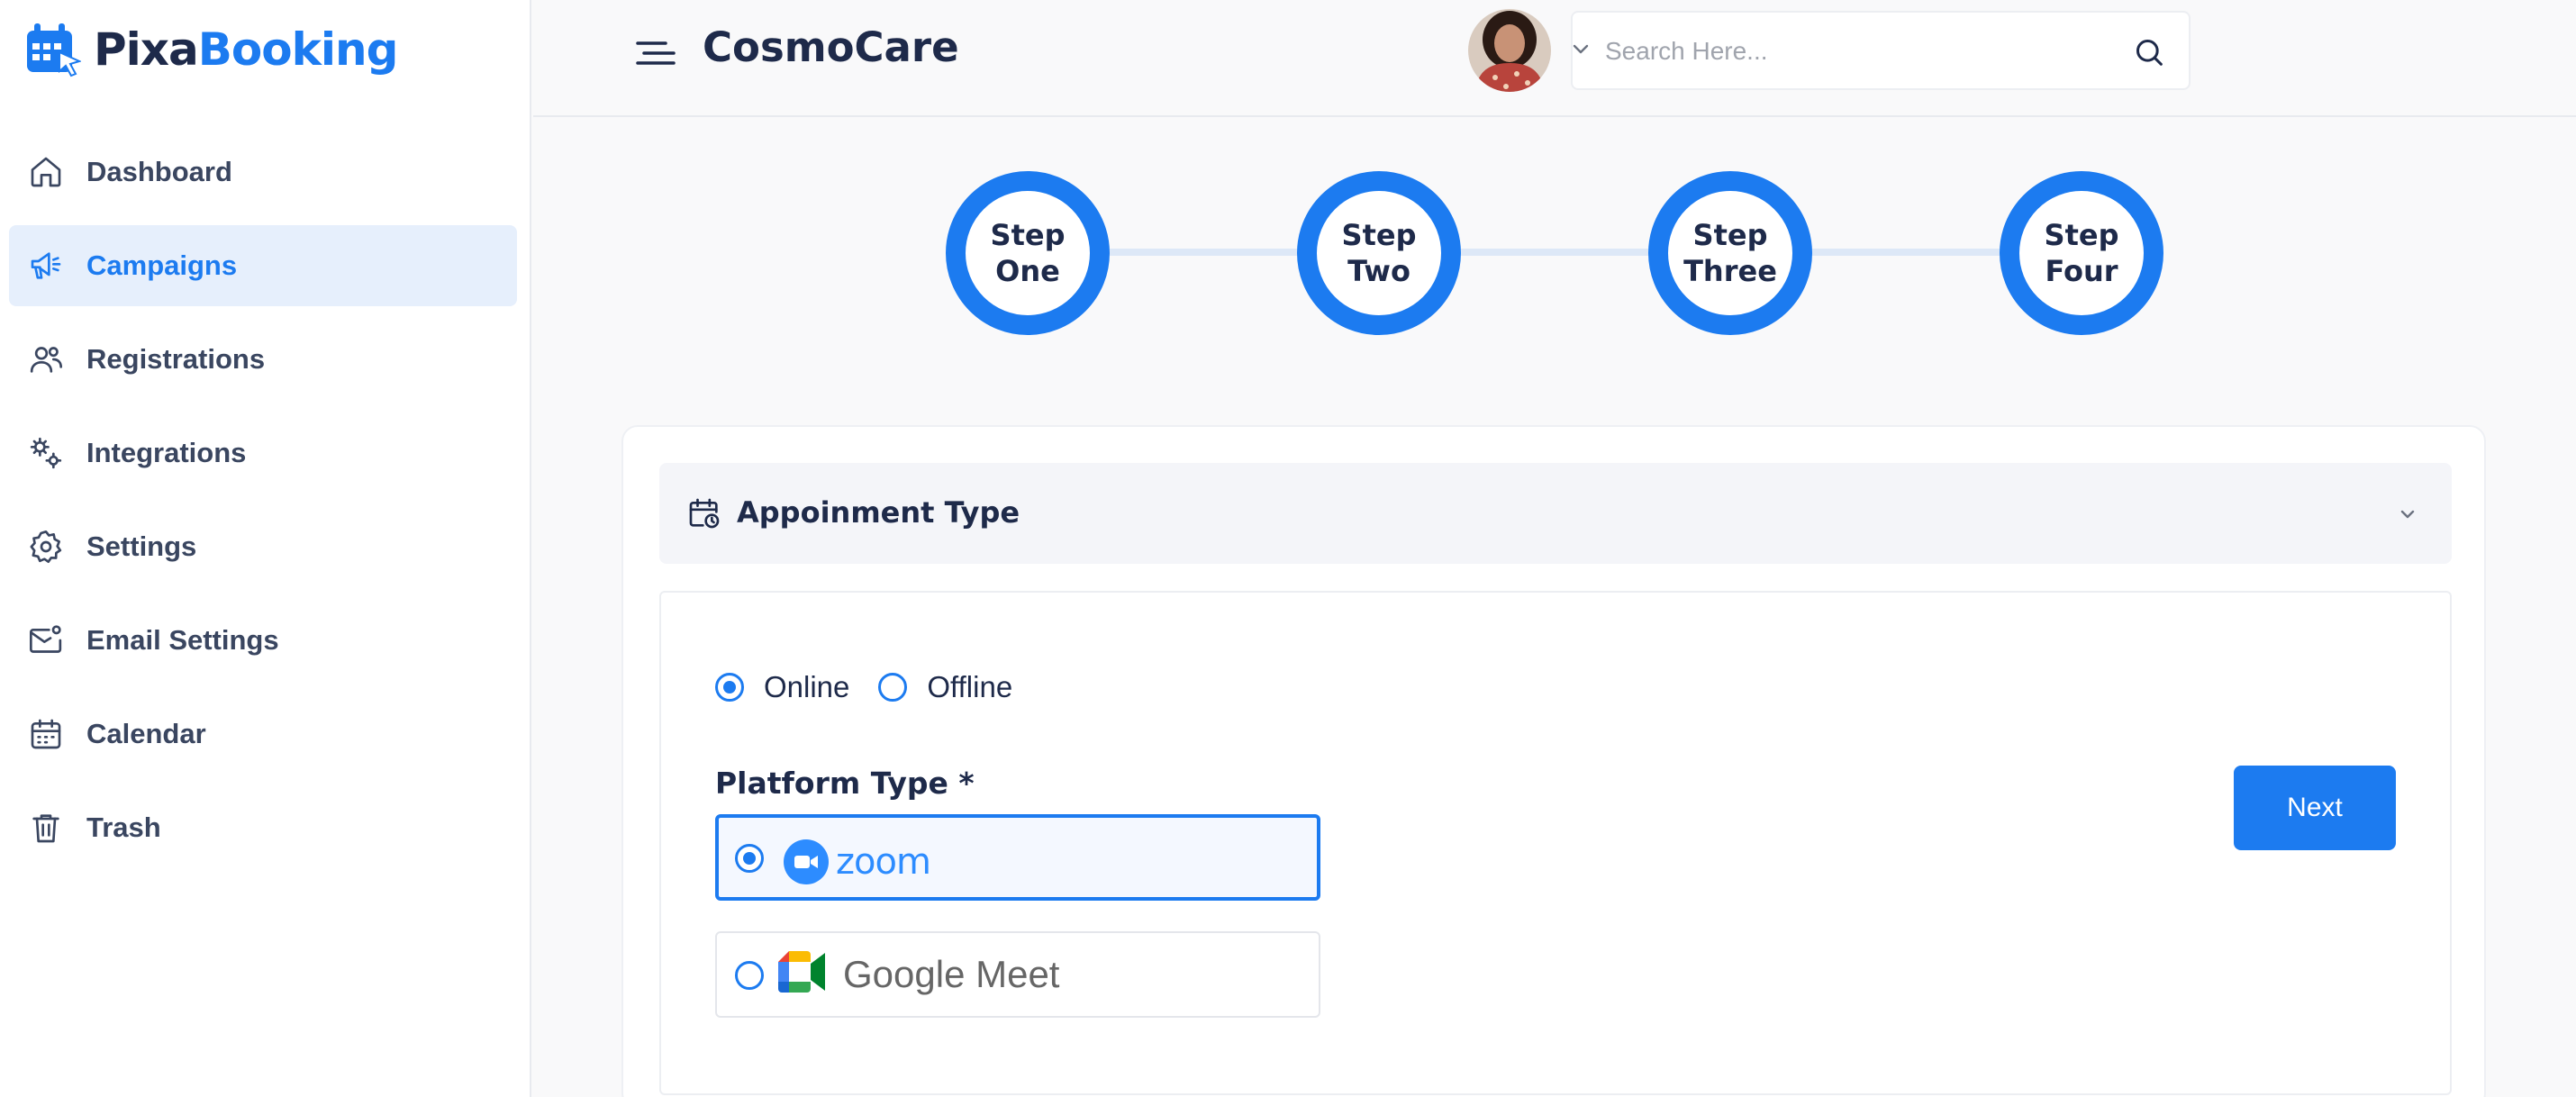  I want to click on platform-type-label: Platform Type *, so click(845, 783).